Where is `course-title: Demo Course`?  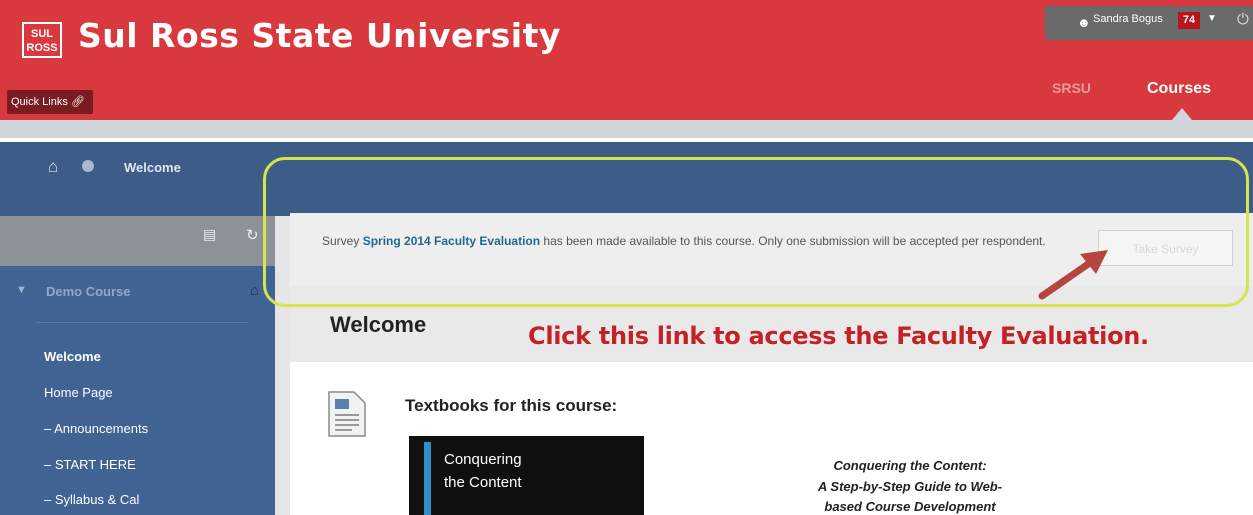
course-title: Demo Course is located at coordinates (88, 291).